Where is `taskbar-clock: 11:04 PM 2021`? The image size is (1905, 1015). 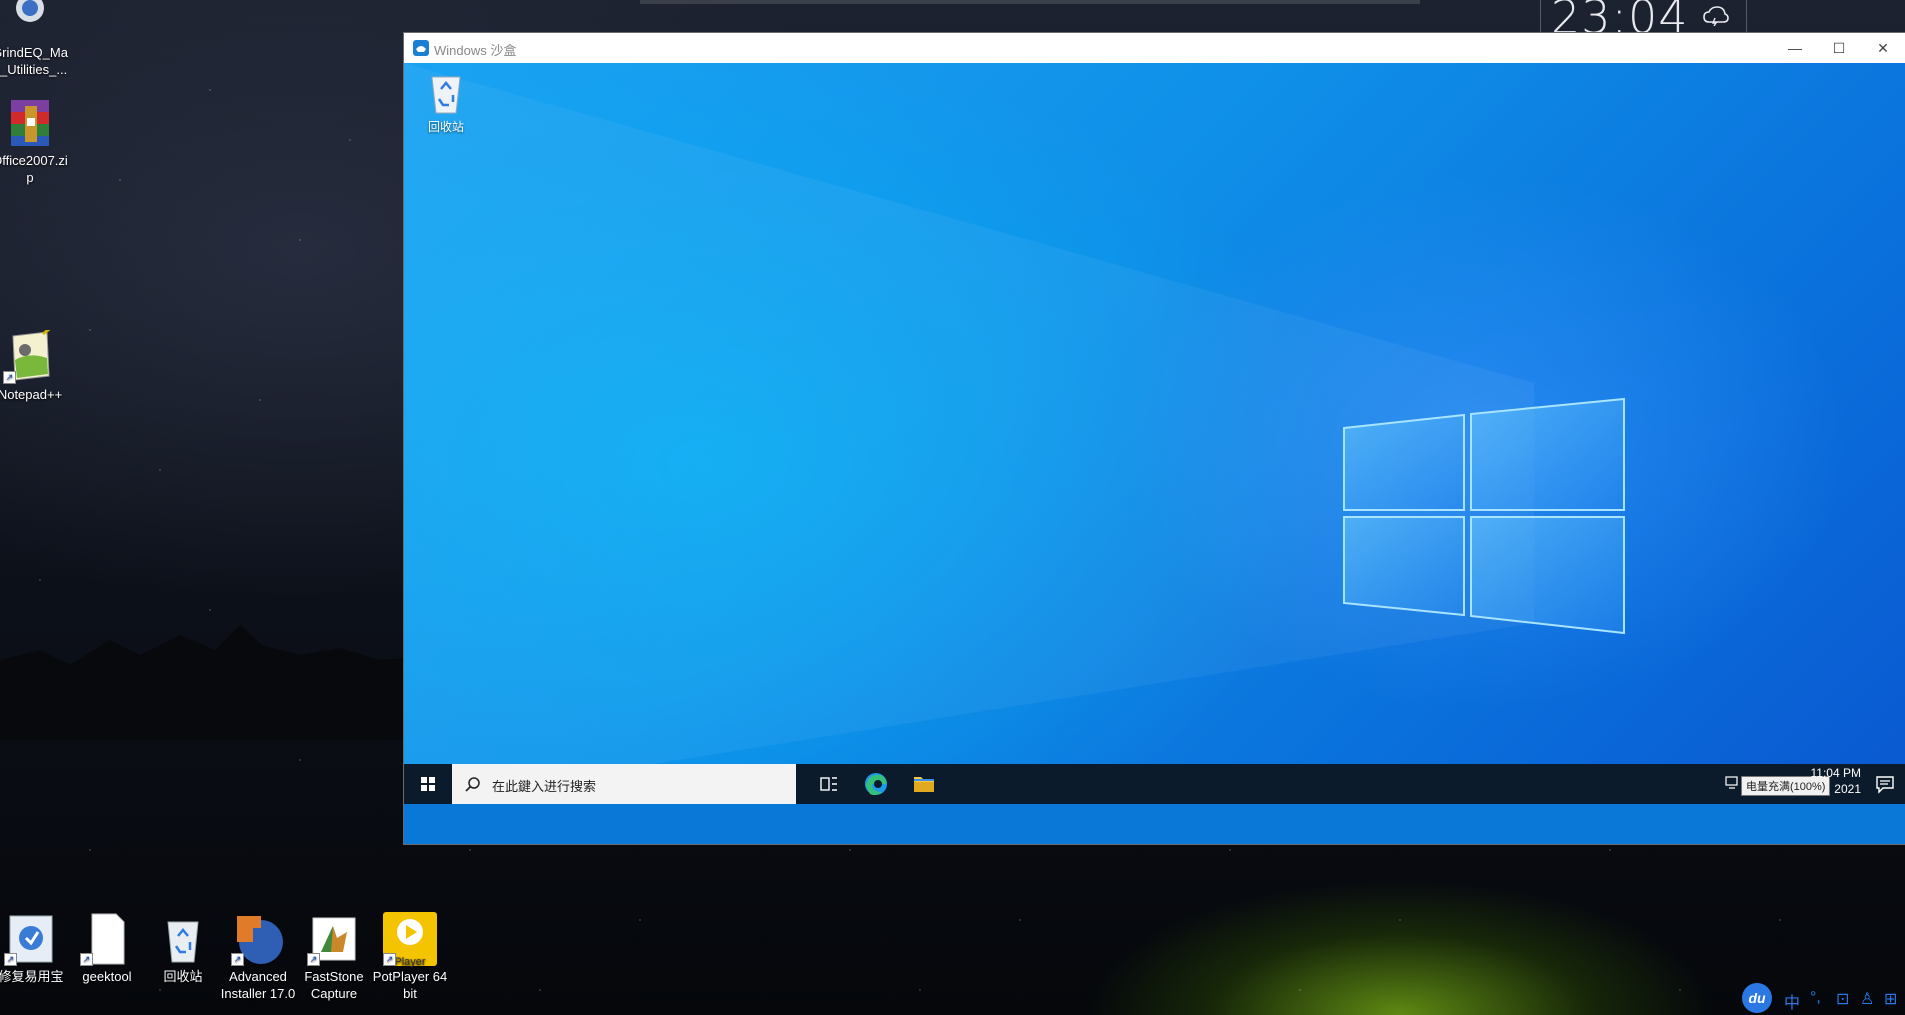 taskbar-clock: 11:04 PM 2021 is located at coordinates (1836, 781).